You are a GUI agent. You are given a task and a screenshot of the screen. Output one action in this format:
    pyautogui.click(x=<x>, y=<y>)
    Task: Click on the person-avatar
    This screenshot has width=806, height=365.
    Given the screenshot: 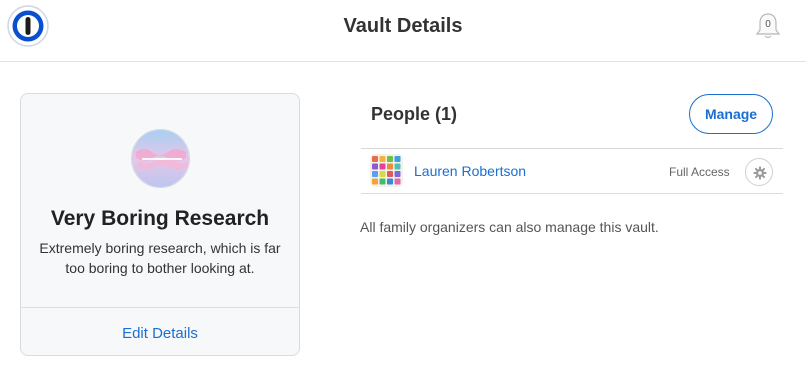 What is the action you would take?
    pyautogui.click(x=386, y=170)
    